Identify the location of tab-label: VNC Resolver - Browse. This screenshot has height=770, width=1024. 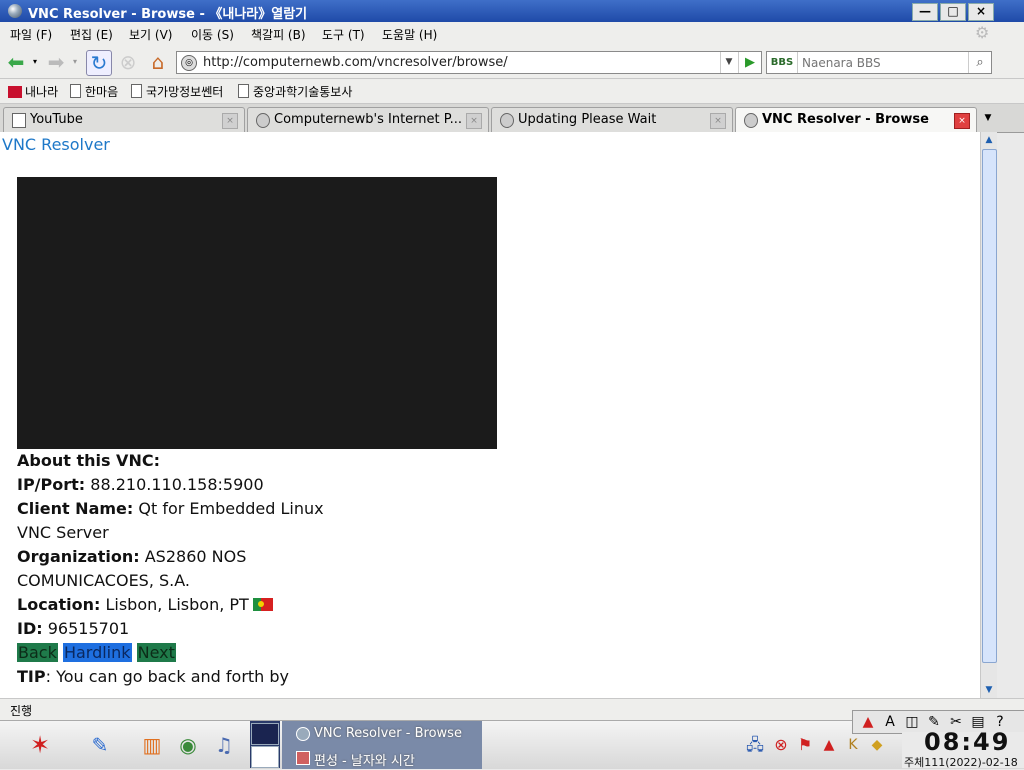
(845, 119).